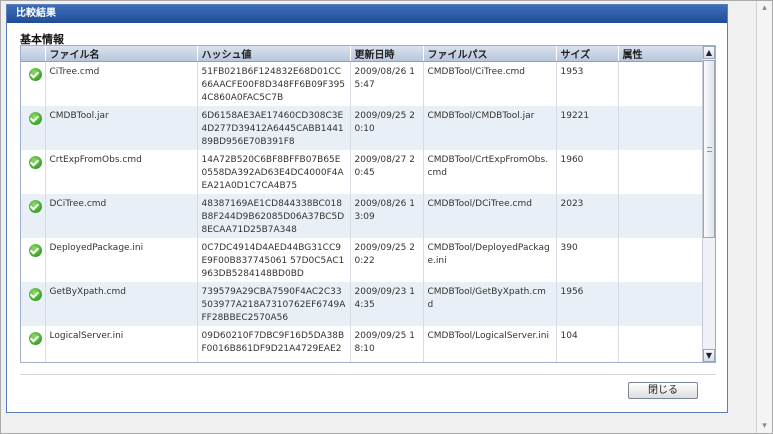 The image size is (773, 434). Describe the element at coordinates (661, 54) in the screenshot. I see `column-header-attribute: 属性` at that location.